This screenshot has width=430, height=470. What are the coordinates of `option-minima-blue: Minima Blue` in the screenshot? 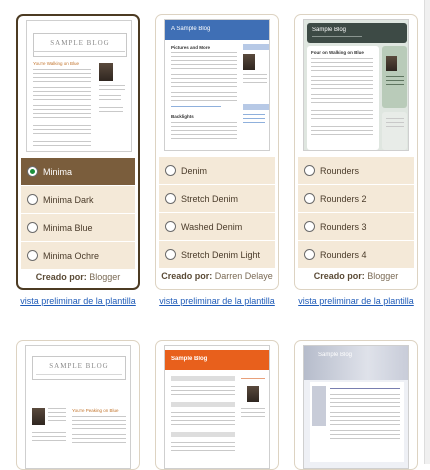 It's located at (78, 228).